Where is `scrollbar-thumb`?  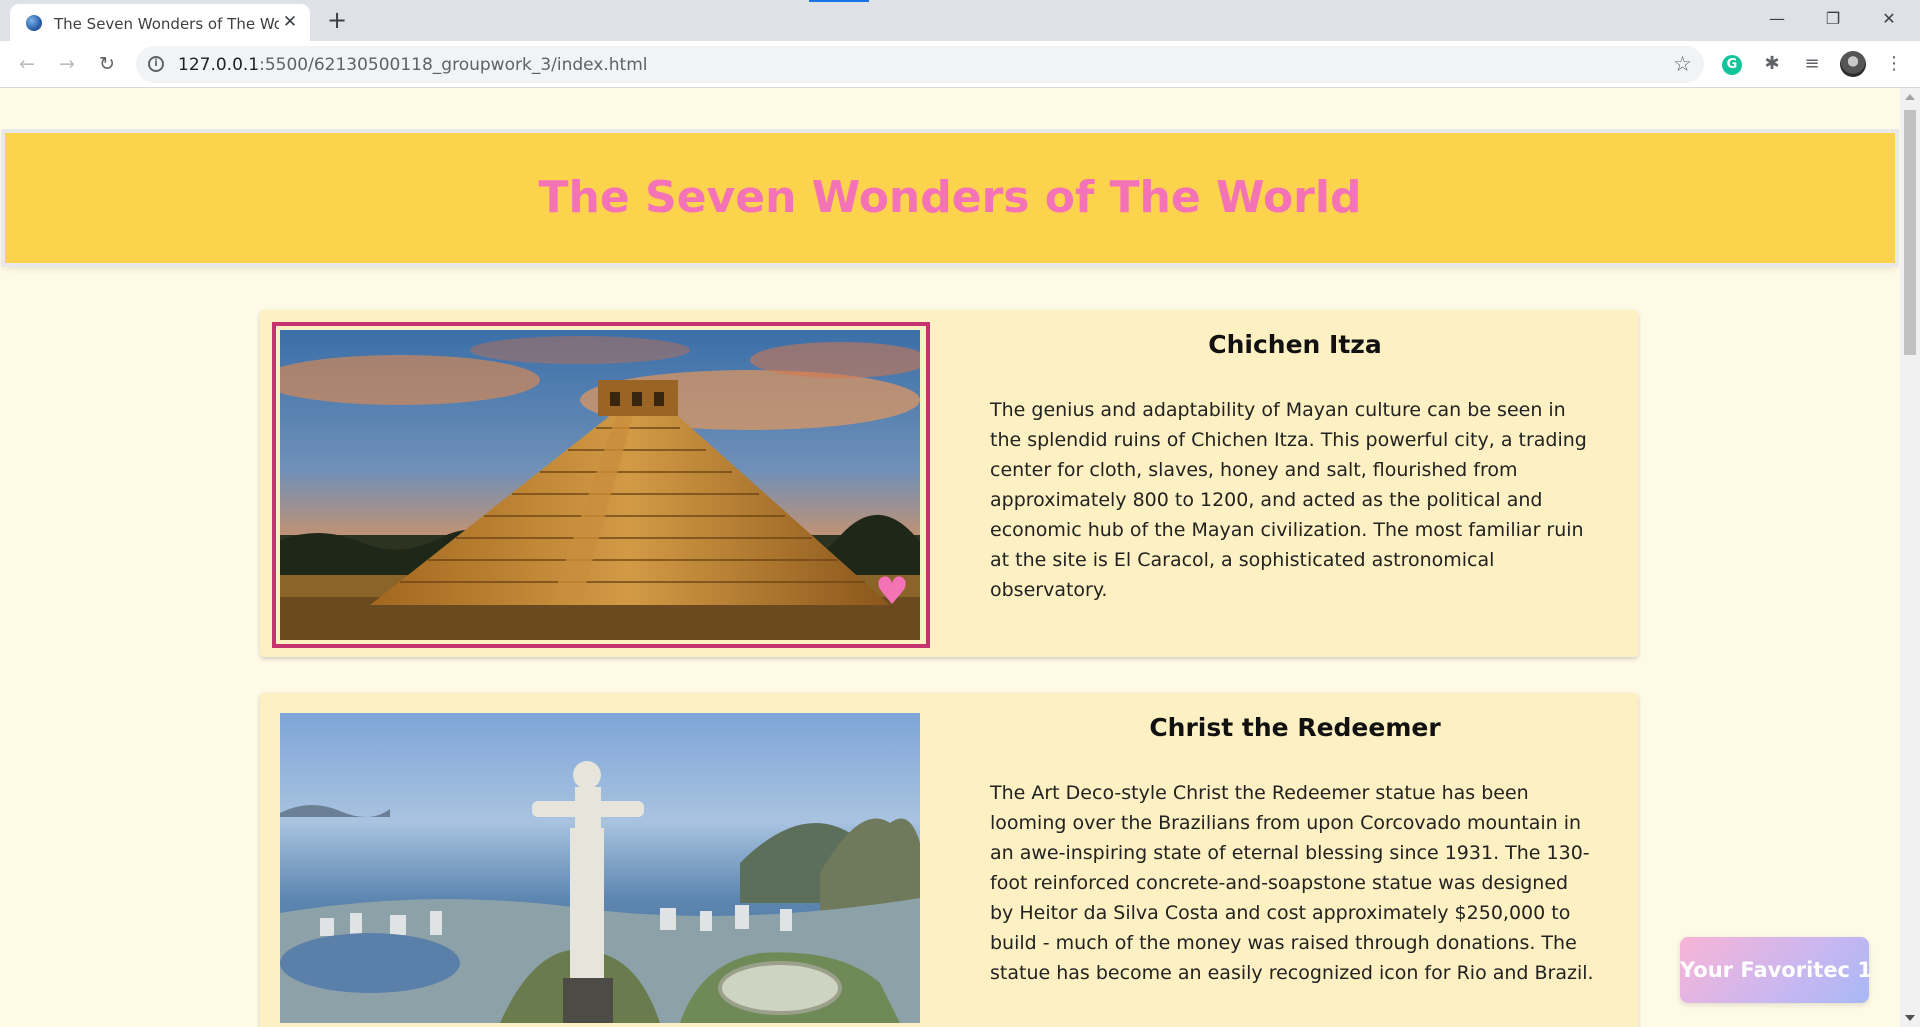 scrollbar-thumb is located at coordinates (1910, 232).